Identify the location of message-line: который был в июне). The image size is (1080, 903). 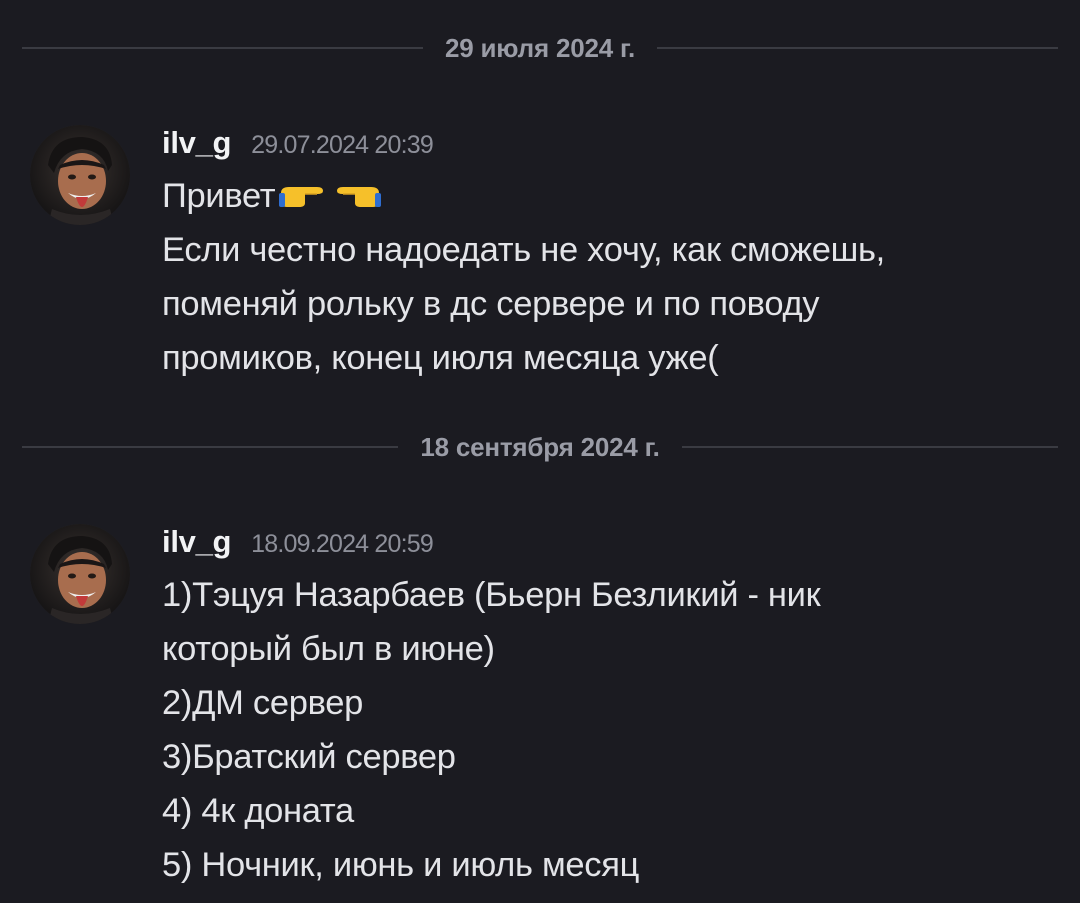
(328, 649).